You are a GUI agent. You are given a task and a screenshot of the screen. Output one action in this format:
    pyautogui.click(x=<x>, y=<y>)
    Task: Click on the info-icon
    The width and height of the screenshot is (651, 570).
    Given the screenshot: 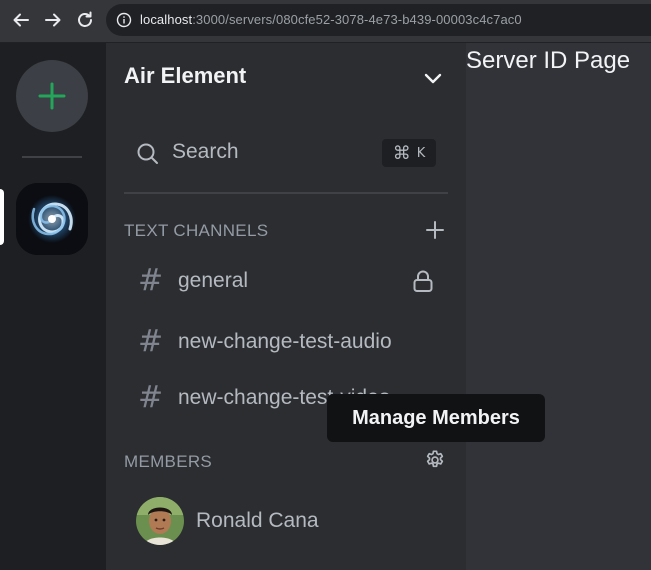 What is the action you would take?
    pyautogui.click(x=124, y=20)
    